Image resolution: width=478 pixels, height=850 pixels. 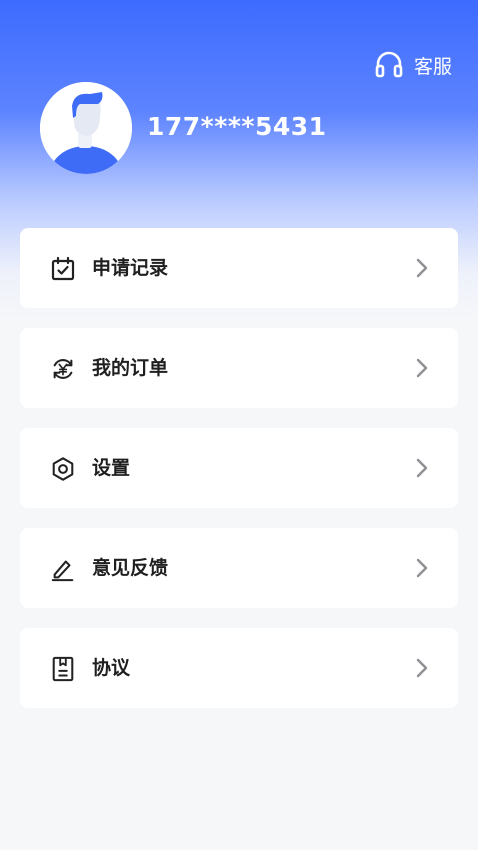 What do you see at coordinates (237, 126) in the screenshot?
I see `phone-number: 177****5431` at bounding box center [237, 126].